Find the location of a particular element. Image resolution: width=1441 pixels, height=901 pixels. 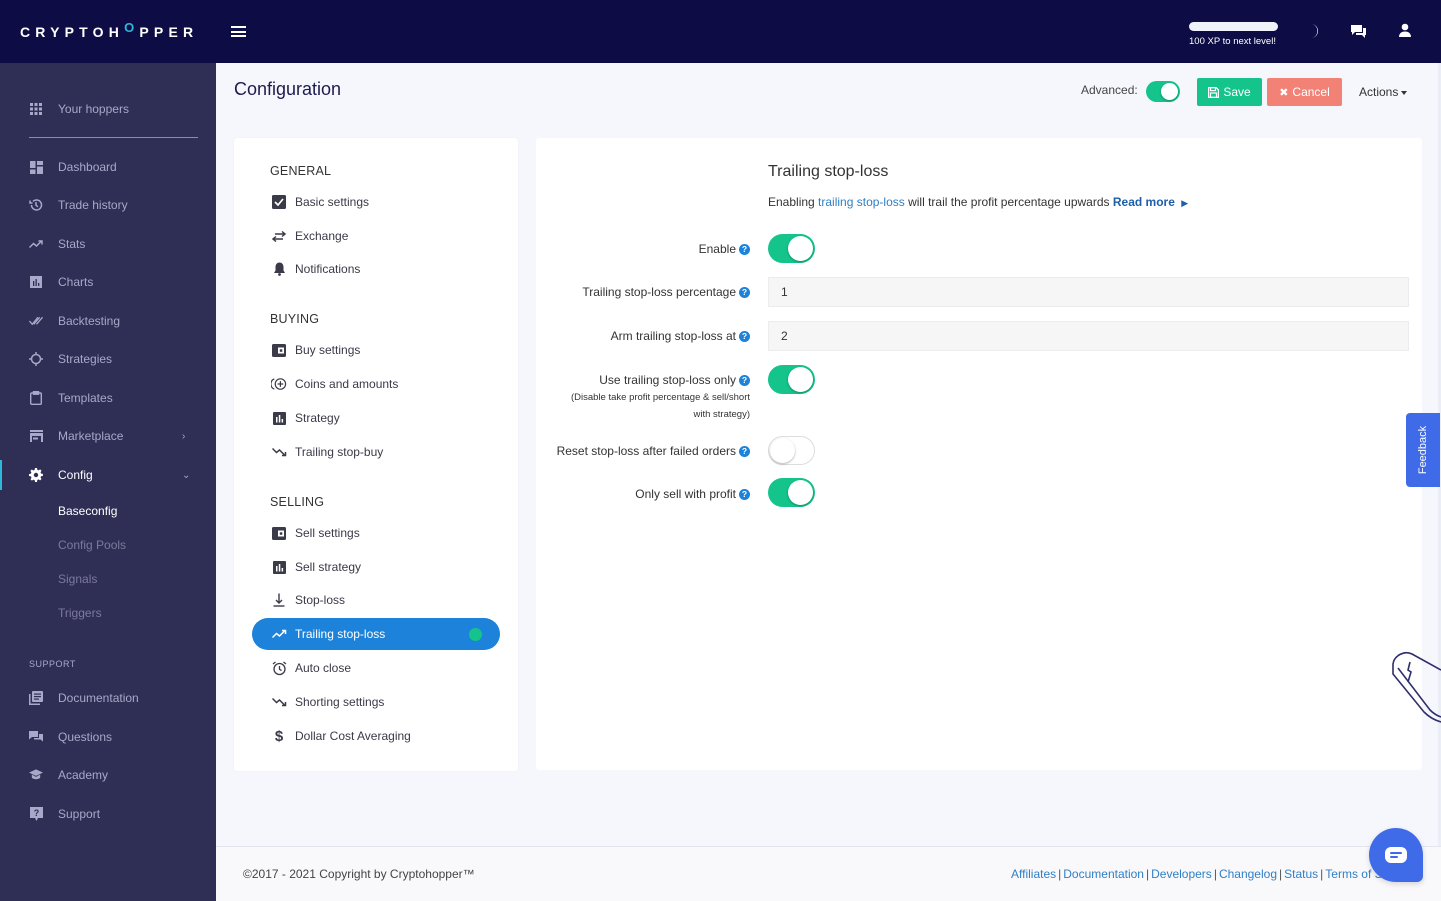

menu-item-basic-settings: Basic settings is located at coordinates (376, 202).